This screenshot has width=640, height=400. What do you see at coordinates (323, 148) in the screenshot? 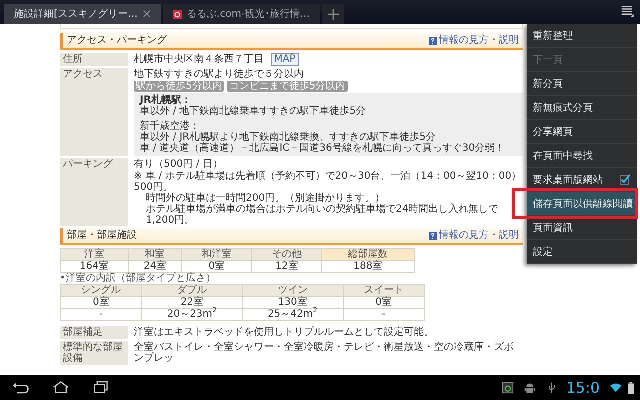
I see `directions-text: 車 / 道央道（高速道）－北広島IC－国道36号線を札幌に向って真っすぐ30分弱！` at bounding box center [323, 148].